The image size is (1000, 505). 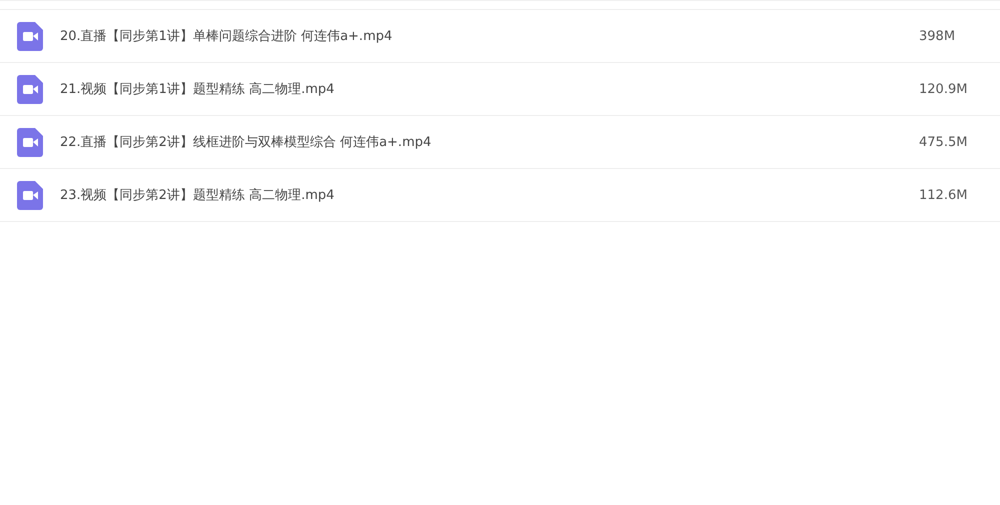 I want to click on file-size: 112.6M, so click(x=943, y=195).